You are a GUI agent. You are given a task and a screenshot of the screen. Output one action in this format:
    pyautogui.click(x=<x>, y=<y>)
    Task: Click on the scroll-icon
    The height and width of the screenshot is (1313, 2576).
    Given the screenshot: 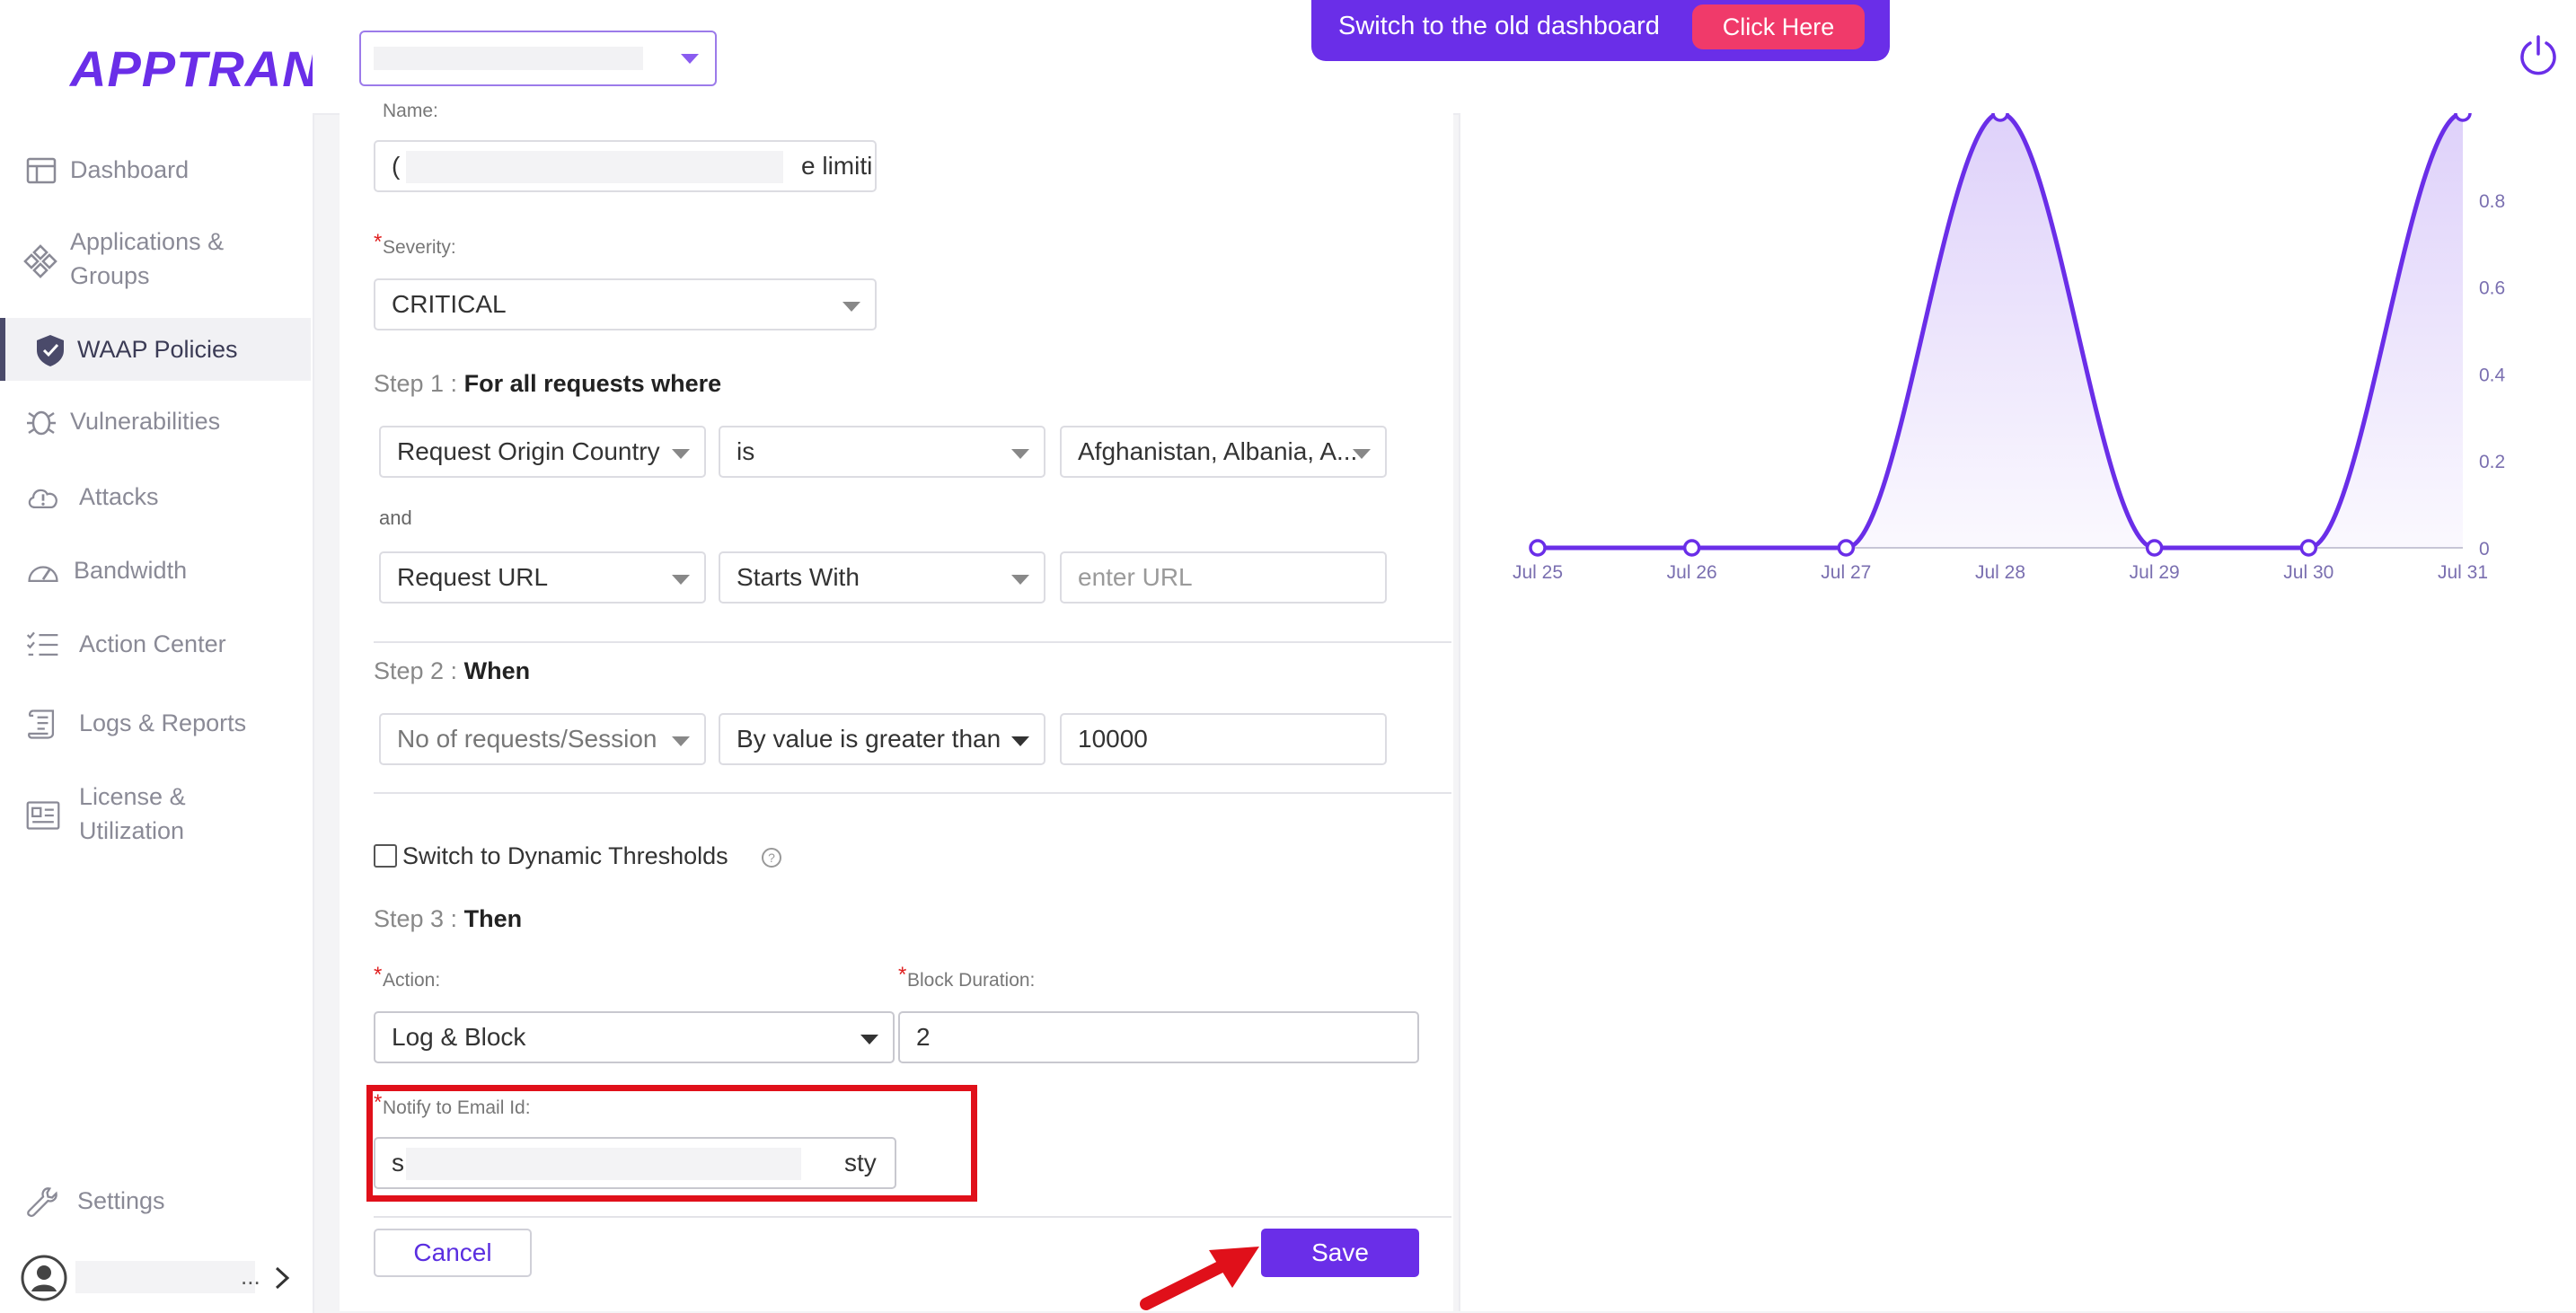 What is the action you would take?
    pyautogui.click(x=41, y=724)
    